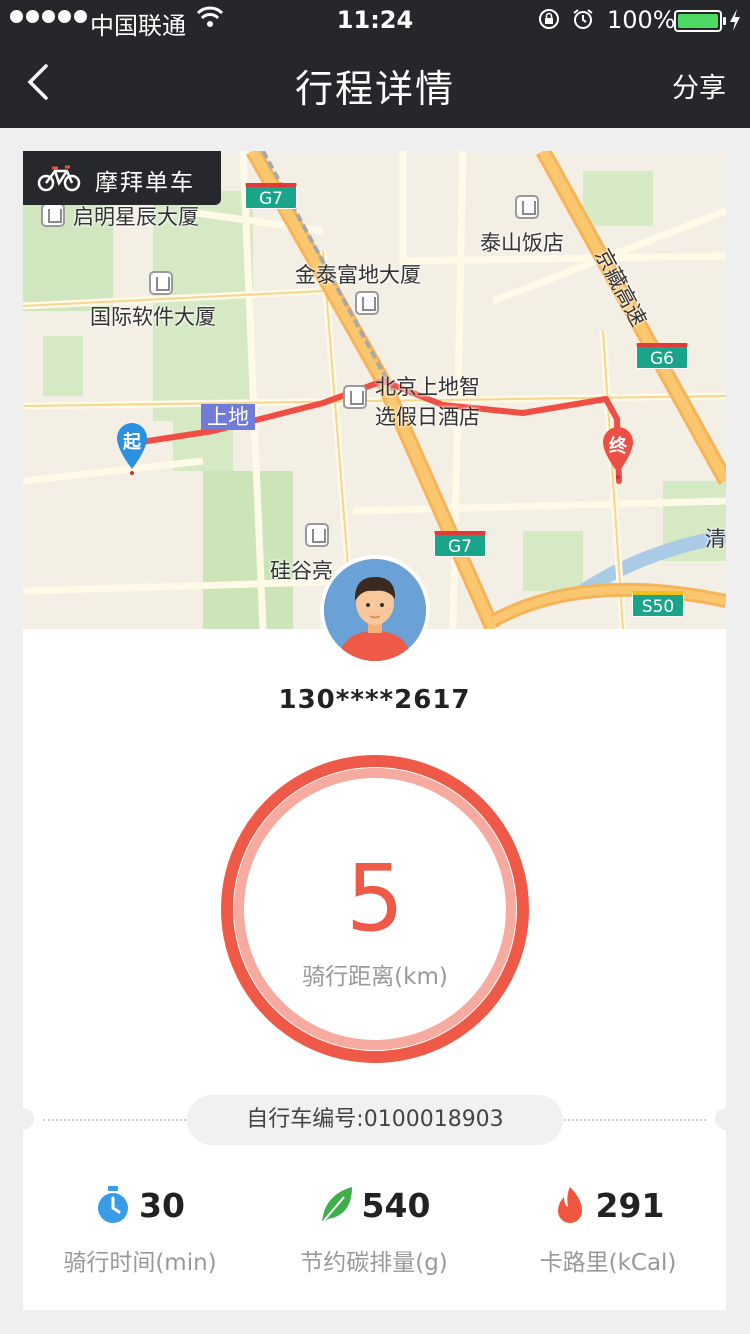 The height and width of the screenshot is (1334, 750). Describe the element at coordinates (23, 1119) in the screenshot. I see `card-notch-left` at that location.